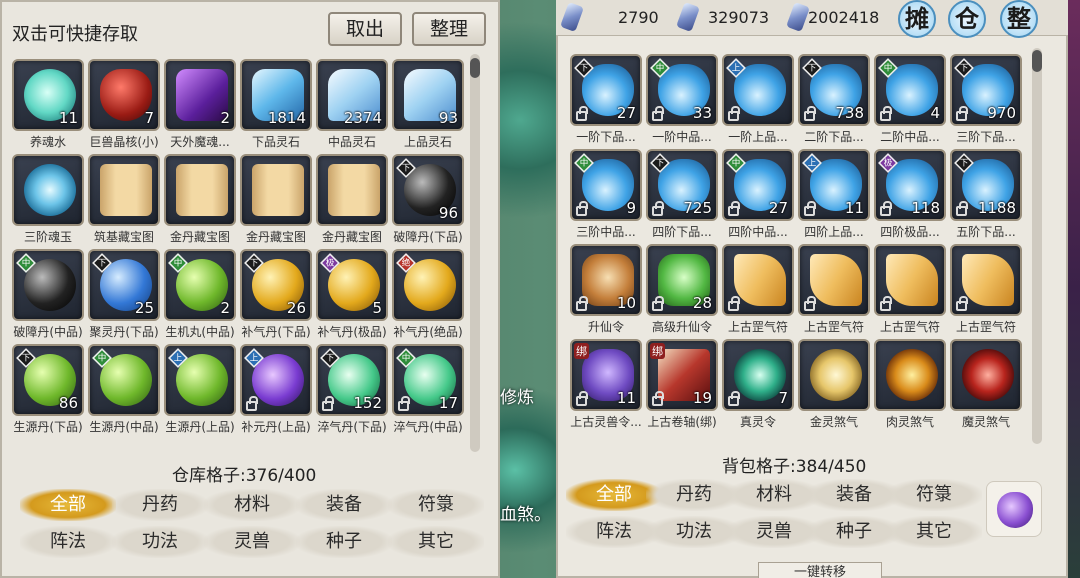  I want to click on item-cell: 10 升仙令, so click(606, 291).